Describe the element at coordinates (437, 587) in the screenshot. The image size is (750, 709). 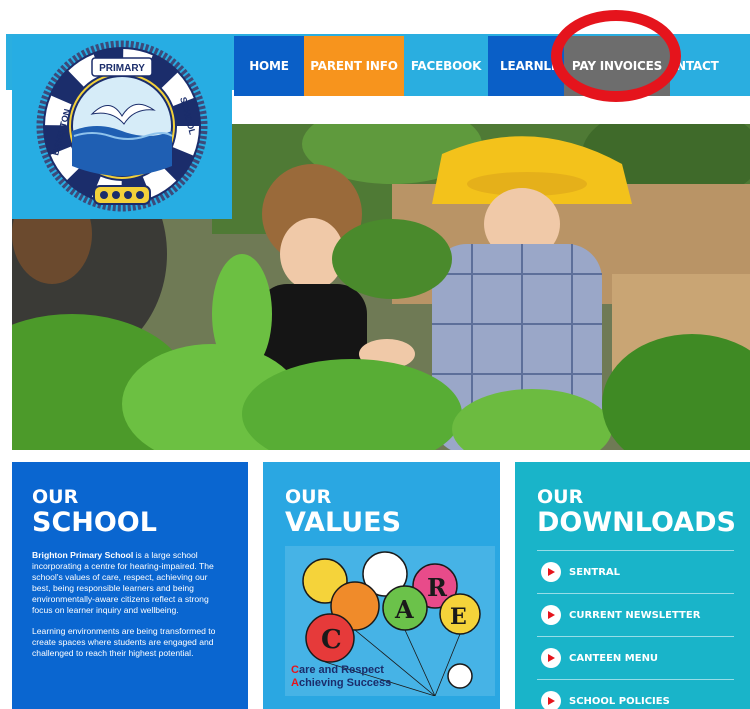
I see `care-letter-r: R` at that location.